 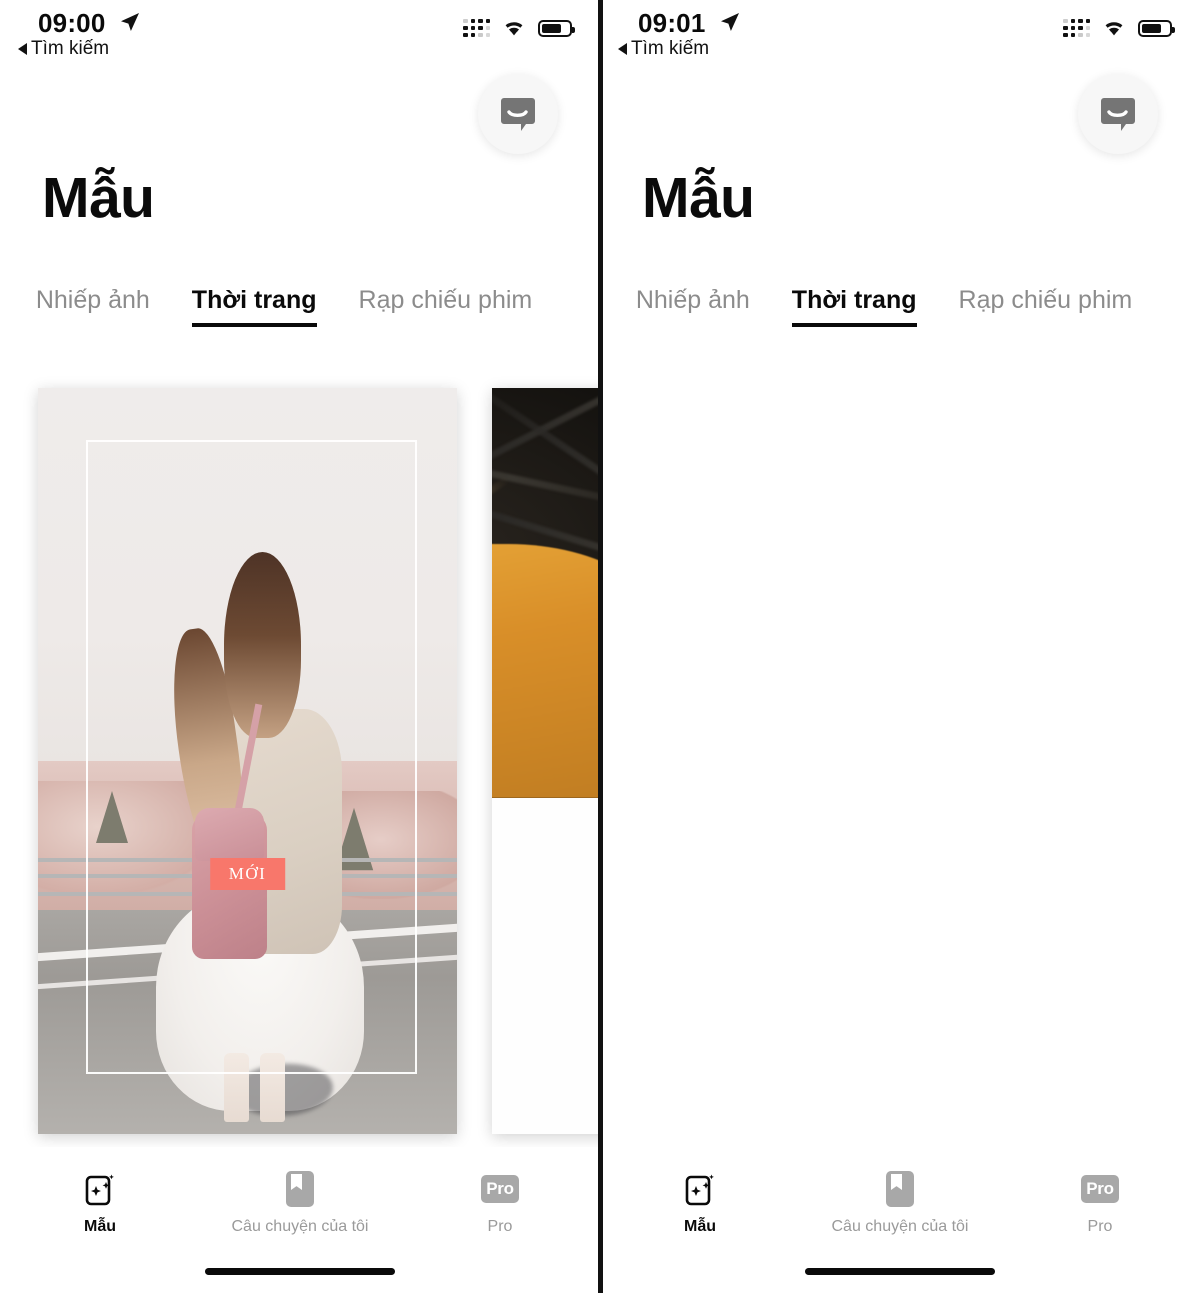 I want to click on status-bar-time: 09:00, so click(x=72, y=23).